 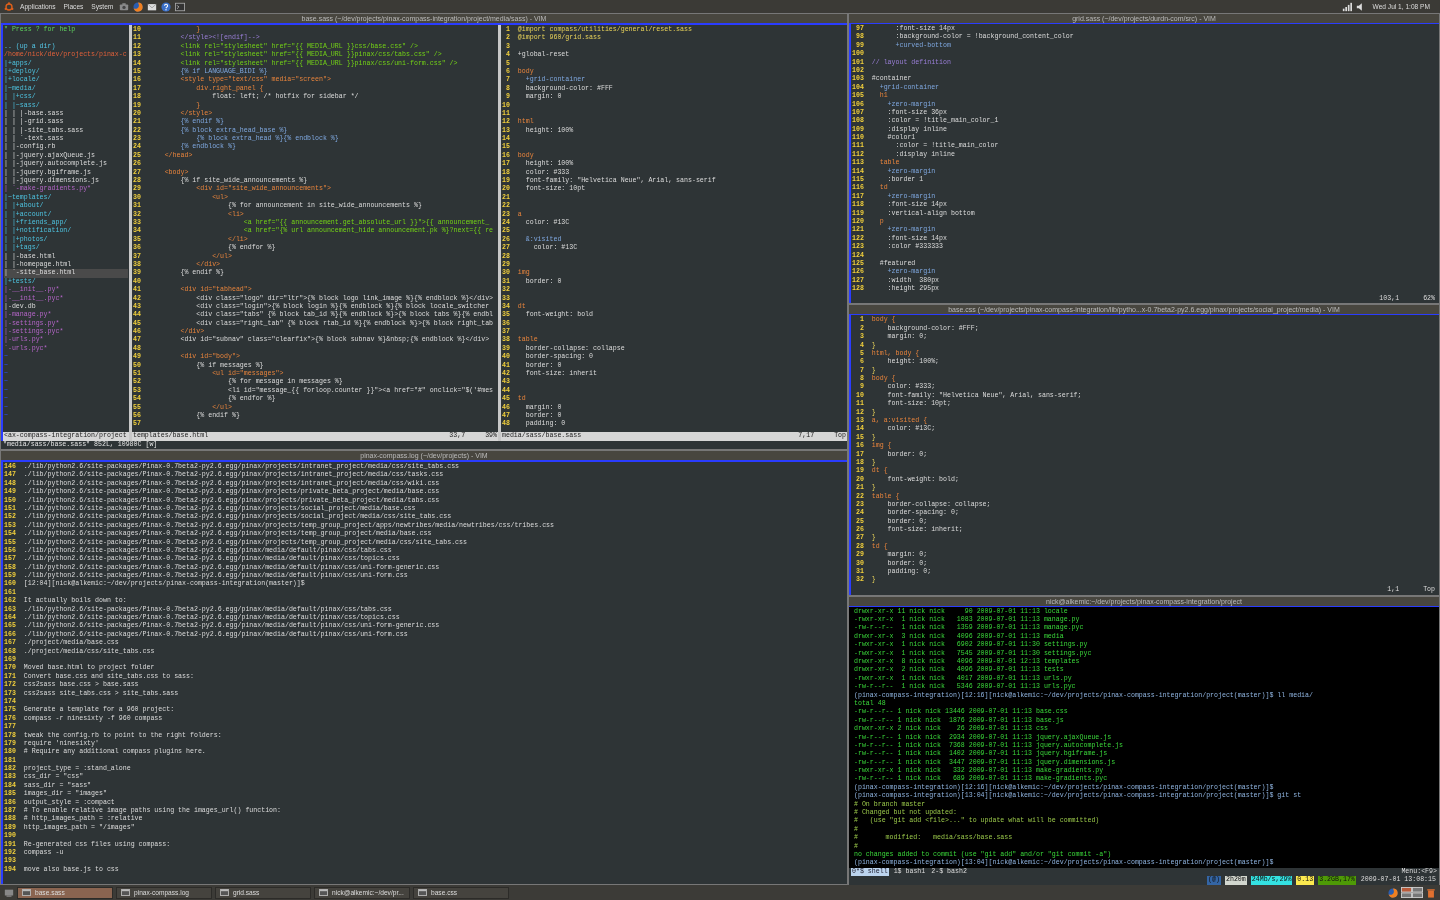 I want to click on terminal-icon, so click(x=180, y=6).